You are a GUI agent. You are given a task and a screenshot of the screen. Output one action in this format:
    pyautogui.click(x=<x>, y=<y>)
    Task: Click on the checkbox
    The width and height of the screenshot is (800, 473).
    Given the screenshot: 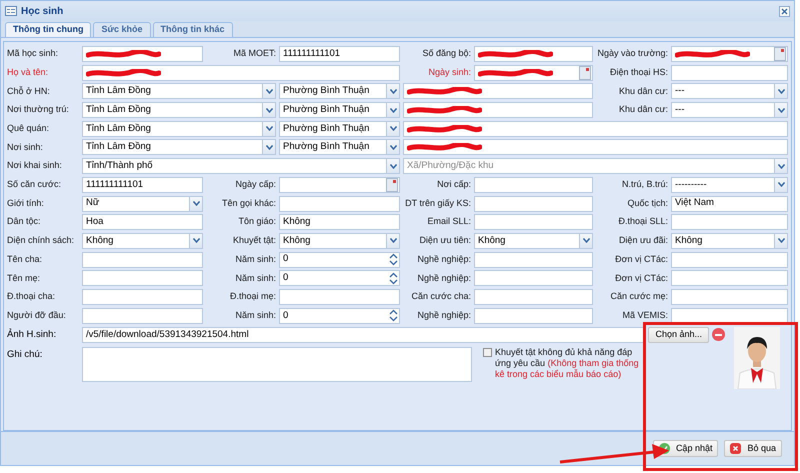 What is the action you would take?
    pyautogui.click(x=487, y=352)
    